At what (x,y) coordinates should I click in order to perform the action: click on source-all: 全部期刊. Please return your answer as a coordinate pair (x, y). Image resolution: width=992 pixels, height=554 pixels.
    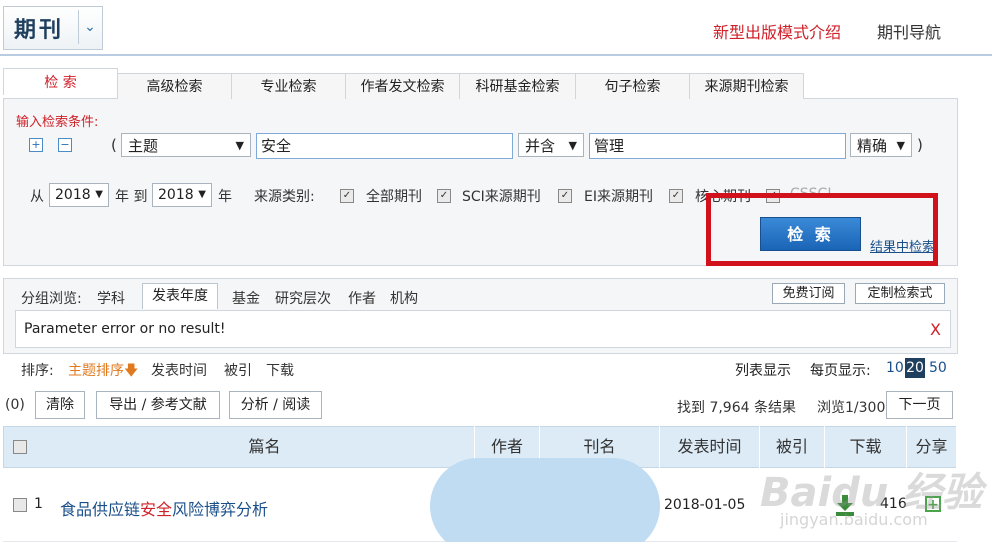
    Looking at the image, I should click on (394, 197).